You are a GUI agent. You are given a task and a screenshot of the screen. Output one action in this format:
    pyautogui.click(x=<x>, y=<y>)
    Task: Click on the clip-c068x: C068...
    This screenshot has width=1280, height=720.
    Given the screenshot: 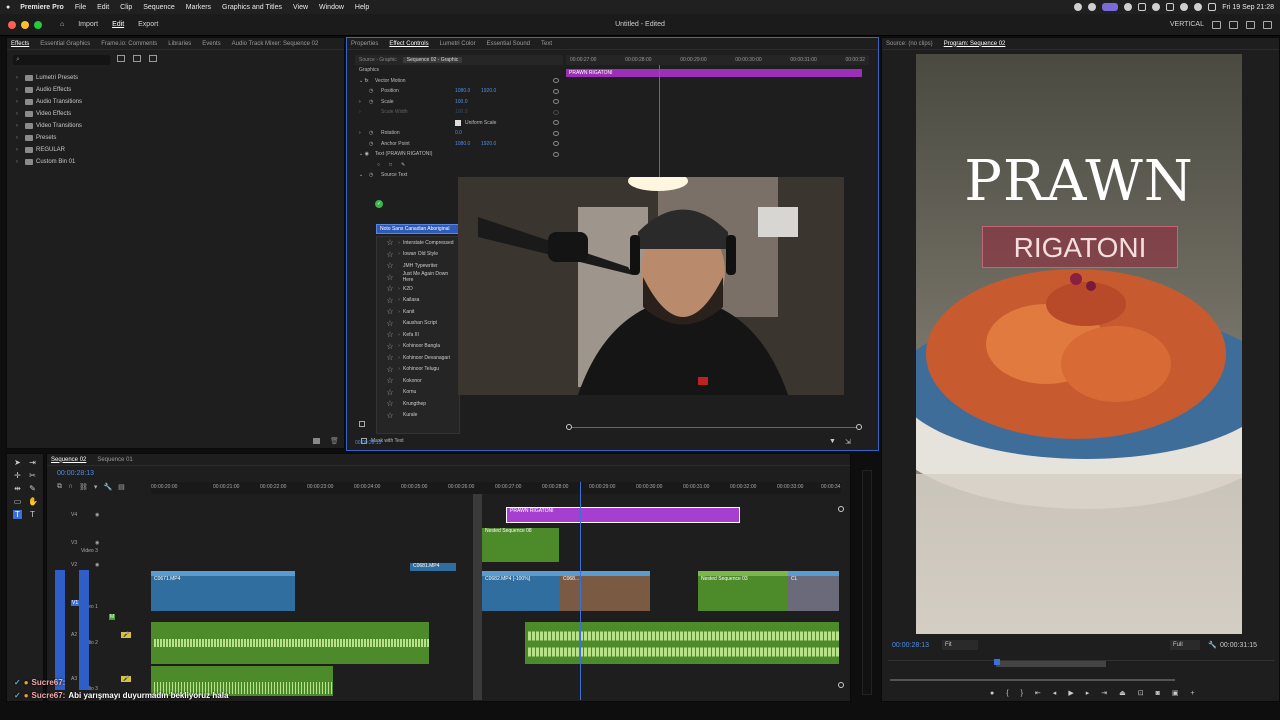 What is the action you would take?
    pyautogui.click(x=605, y=591)
    